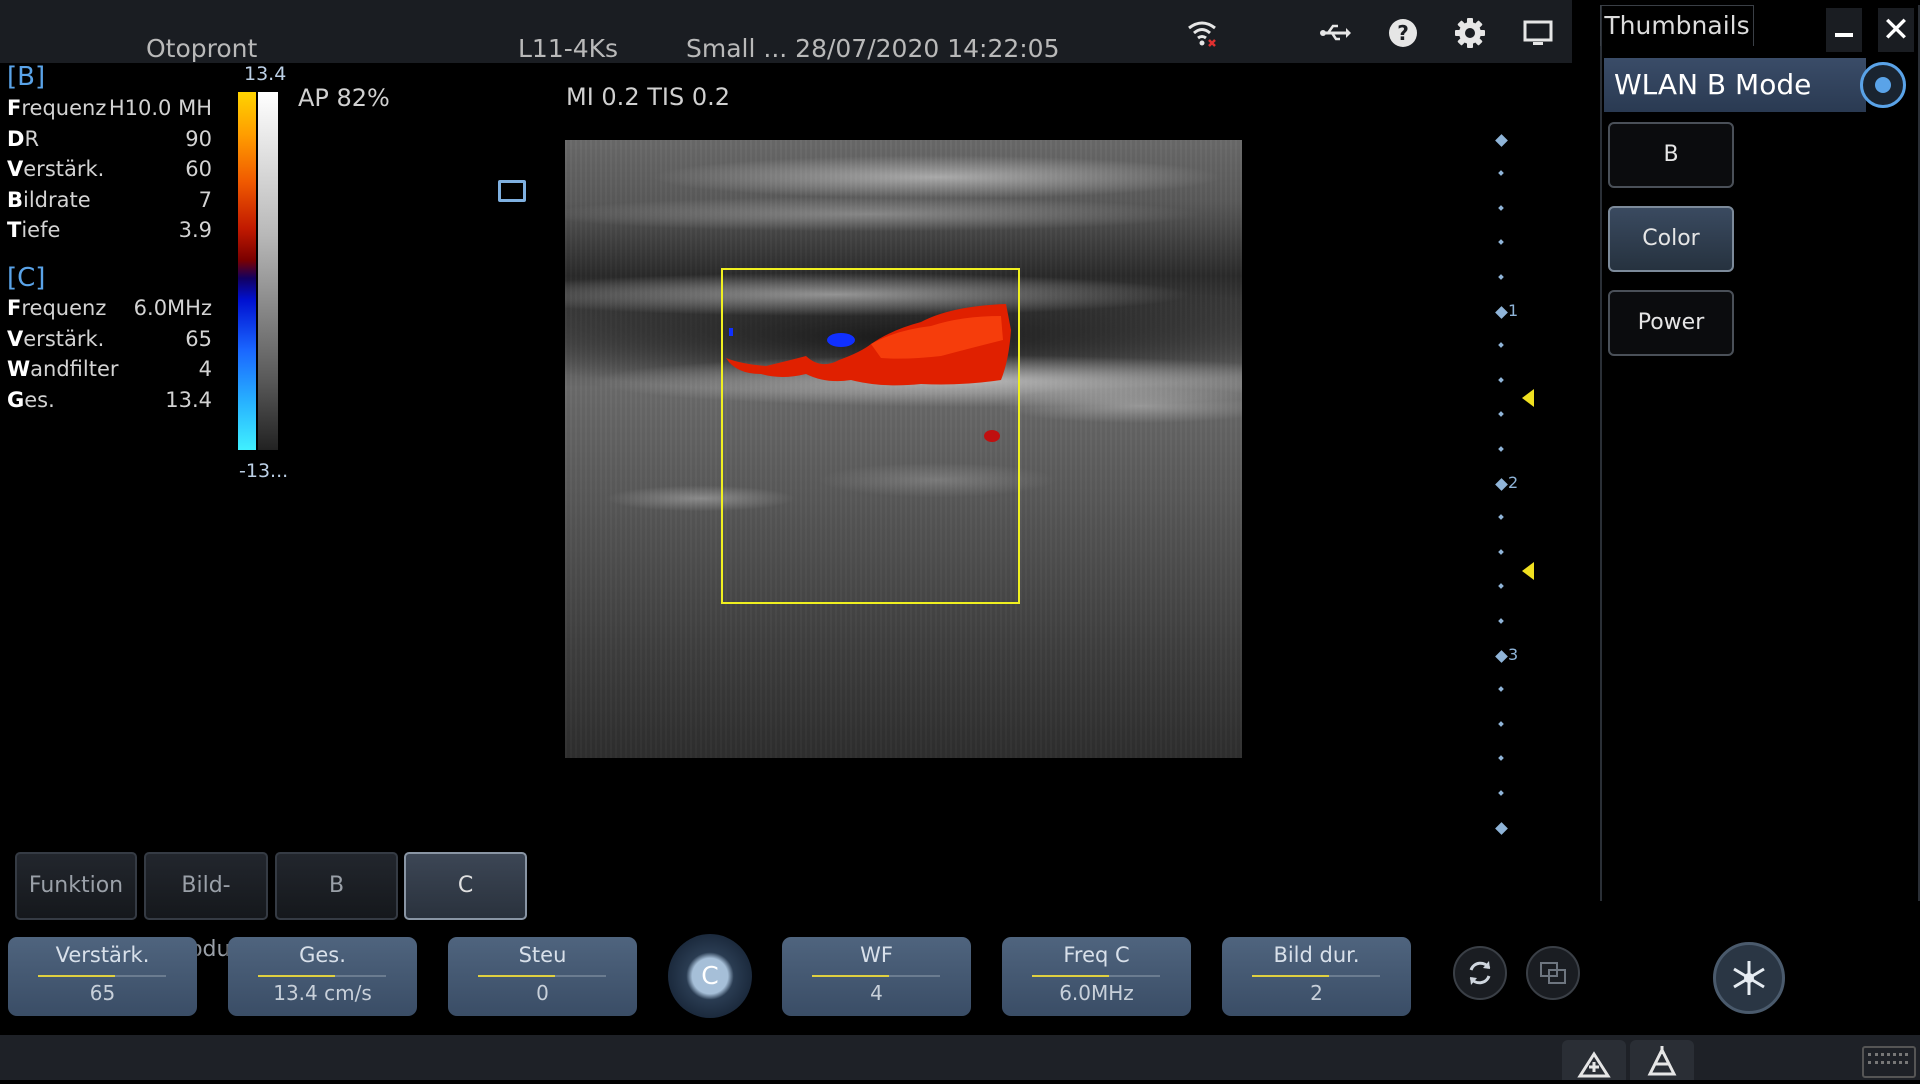 The height and width of the screenshot is (1084, 1920). What do you see at coordinates (1335, 33) in the screenshot?
I see `usb-icon` at bounding box center [1335, 33].